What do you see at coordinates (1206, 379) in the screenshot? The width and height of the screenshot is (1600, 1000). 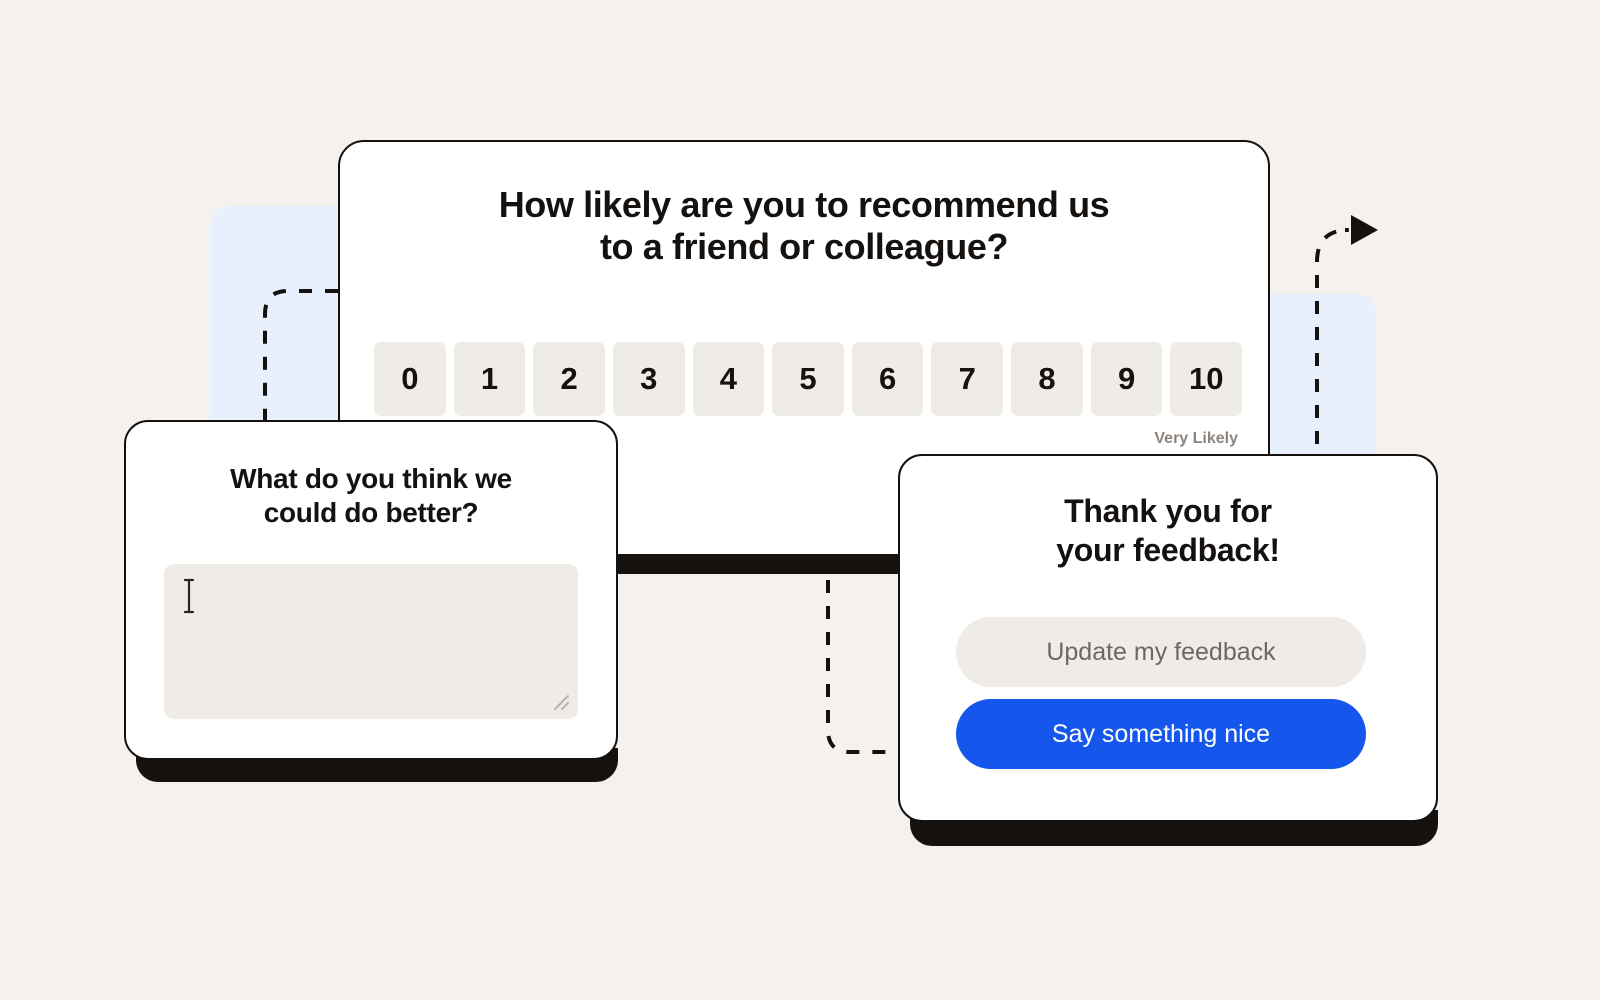 I see `nps-option-10: 10` at bounding box center [1206, 379].